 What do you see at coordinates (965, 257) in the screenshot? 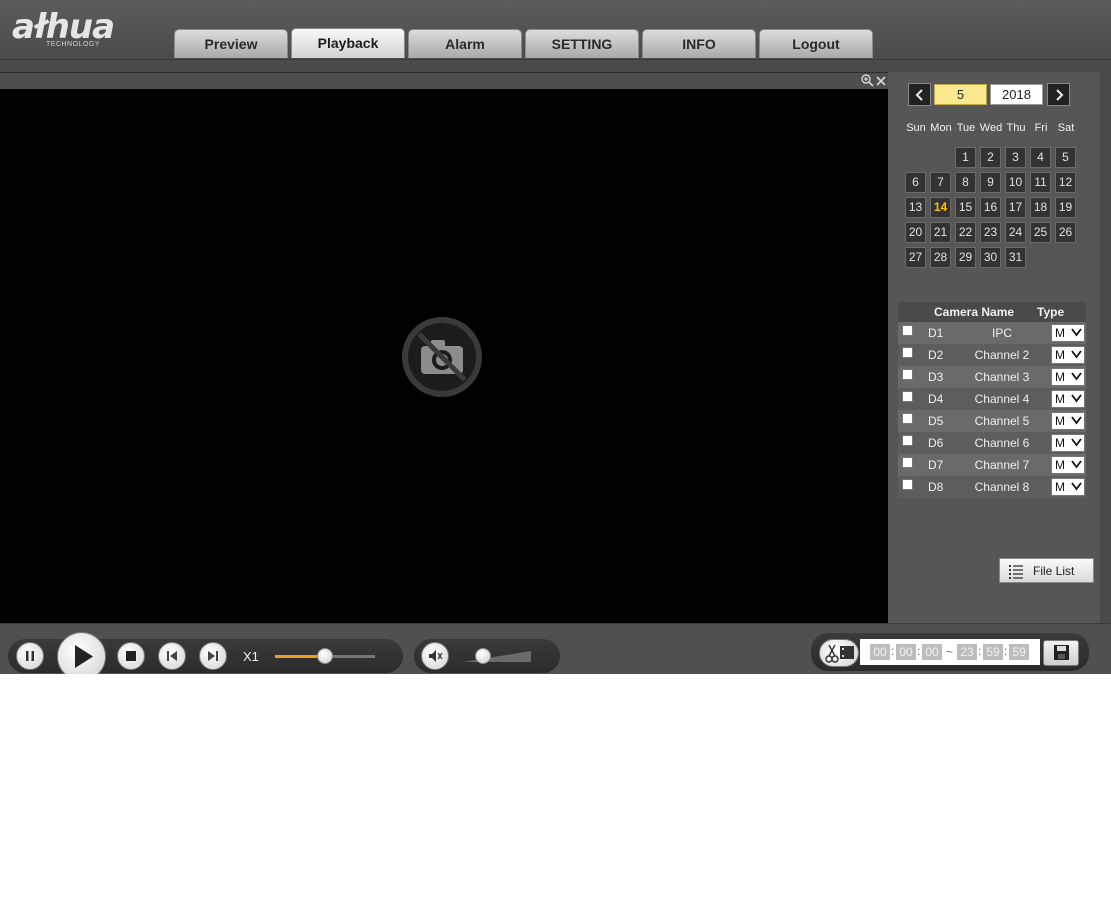
I see `calendar-day: 29` at bounding box center [965, 257].